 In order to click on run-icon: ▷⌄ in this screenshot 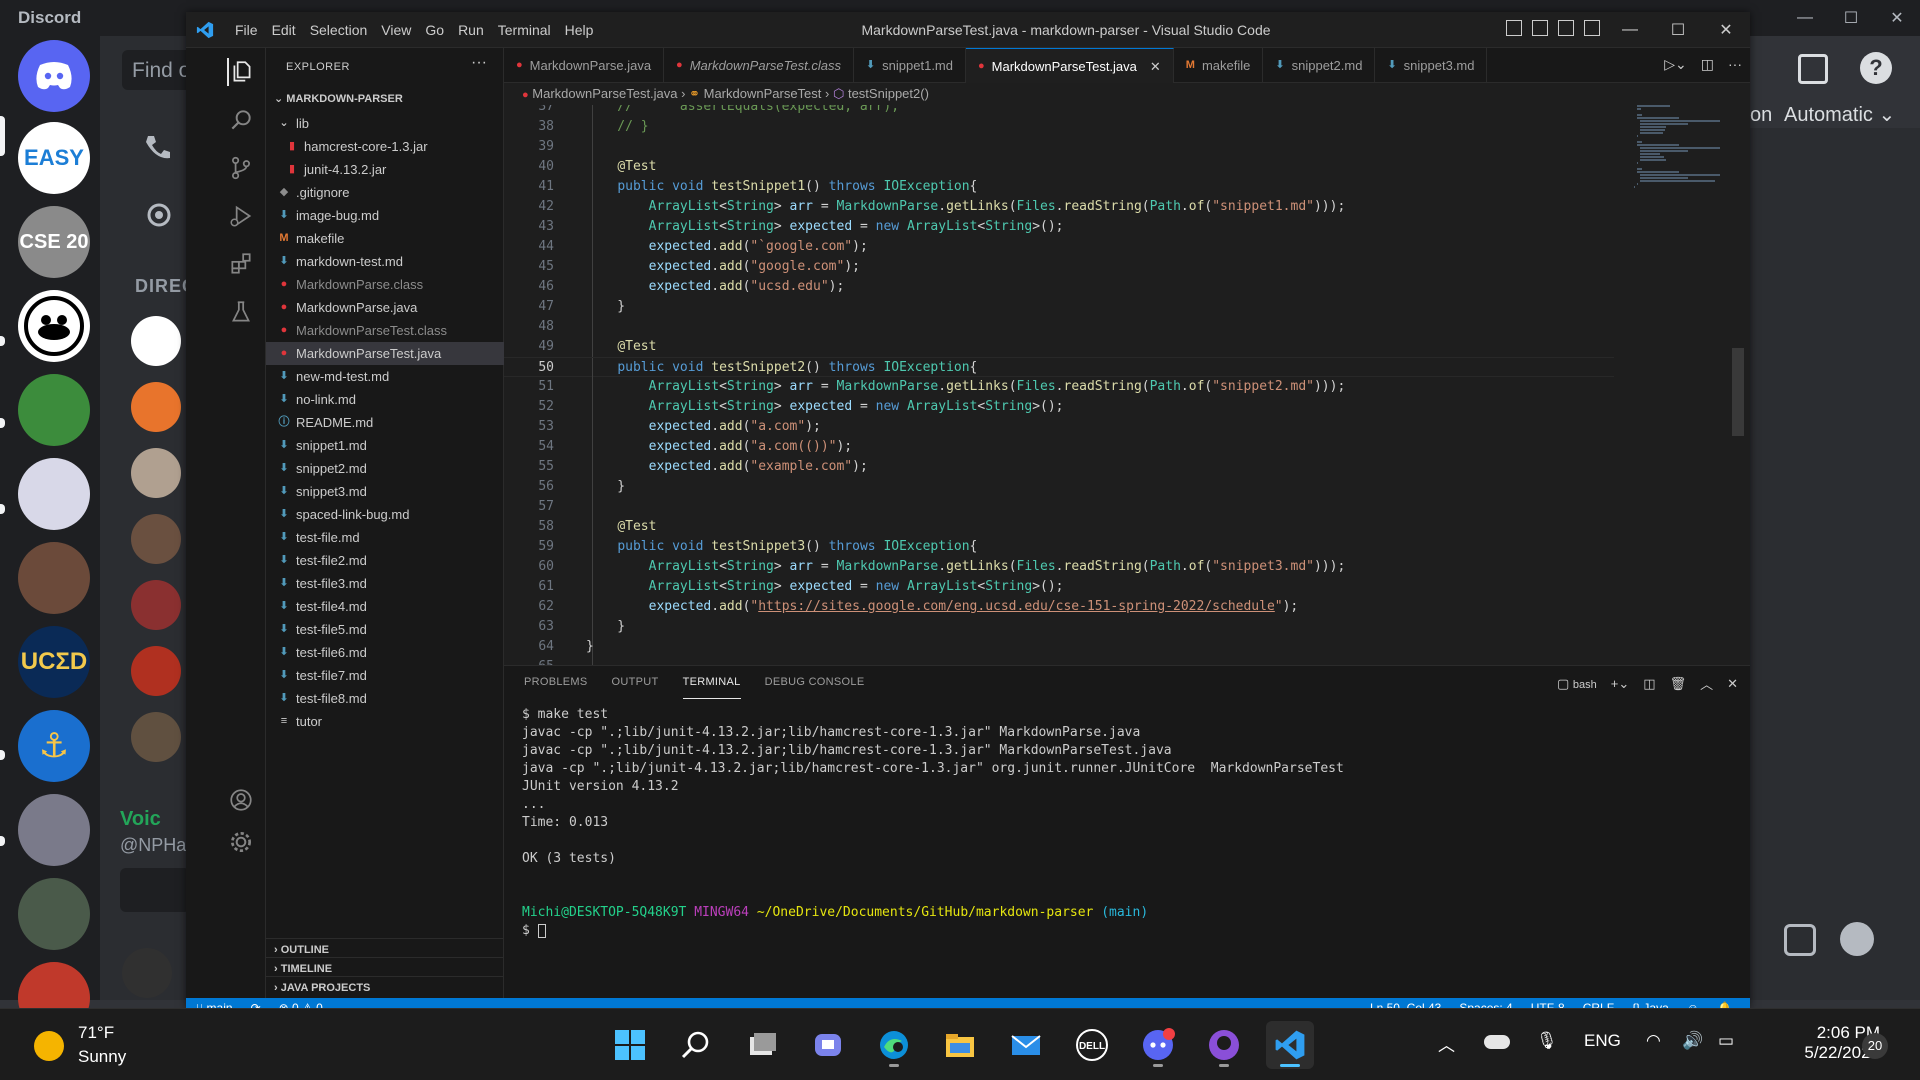, I will do `click(1675, 64)`.